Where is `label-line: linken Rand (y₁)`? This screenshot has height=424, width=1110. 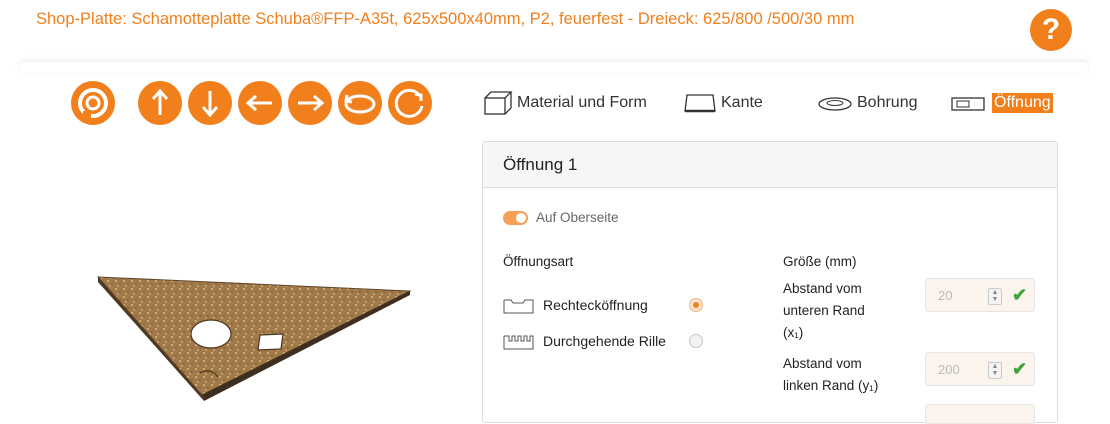
label-line: linken Rand (y₁) is located at coordinates (831, 385).